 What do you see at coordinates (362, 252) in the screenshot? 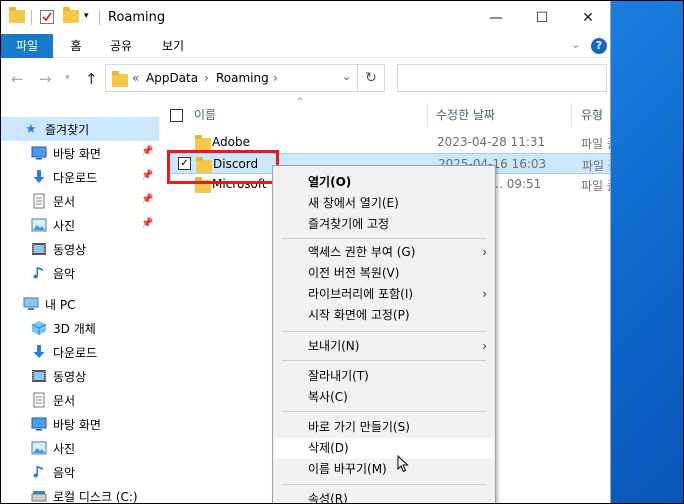
I see `menu-item-label: 액세스 권한 부여 (G)` at bounding box center [362, 252].